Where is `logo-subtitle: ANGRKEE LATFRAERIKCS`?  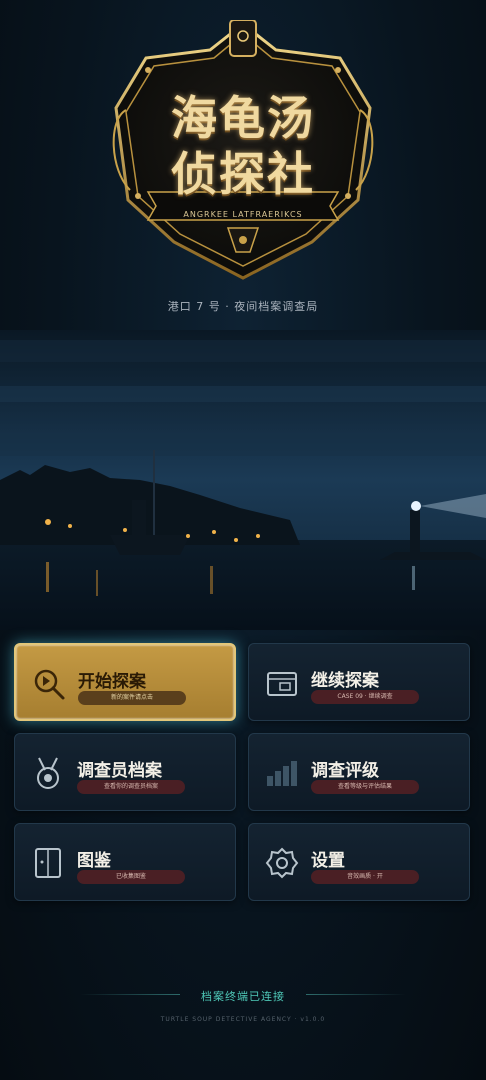
logo-subtitle: ANGRKEE LATFRAERIKCS is located at coordinates (243, 214).